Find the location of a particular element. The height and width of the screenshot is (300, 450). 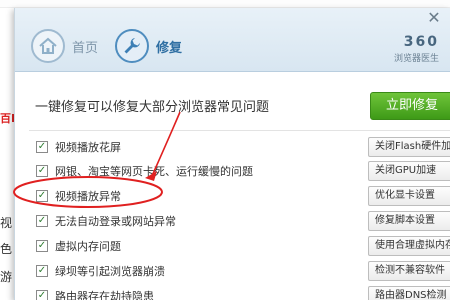

repair-action-button: 修复脚本设置 is located at coordinates (409, 221).